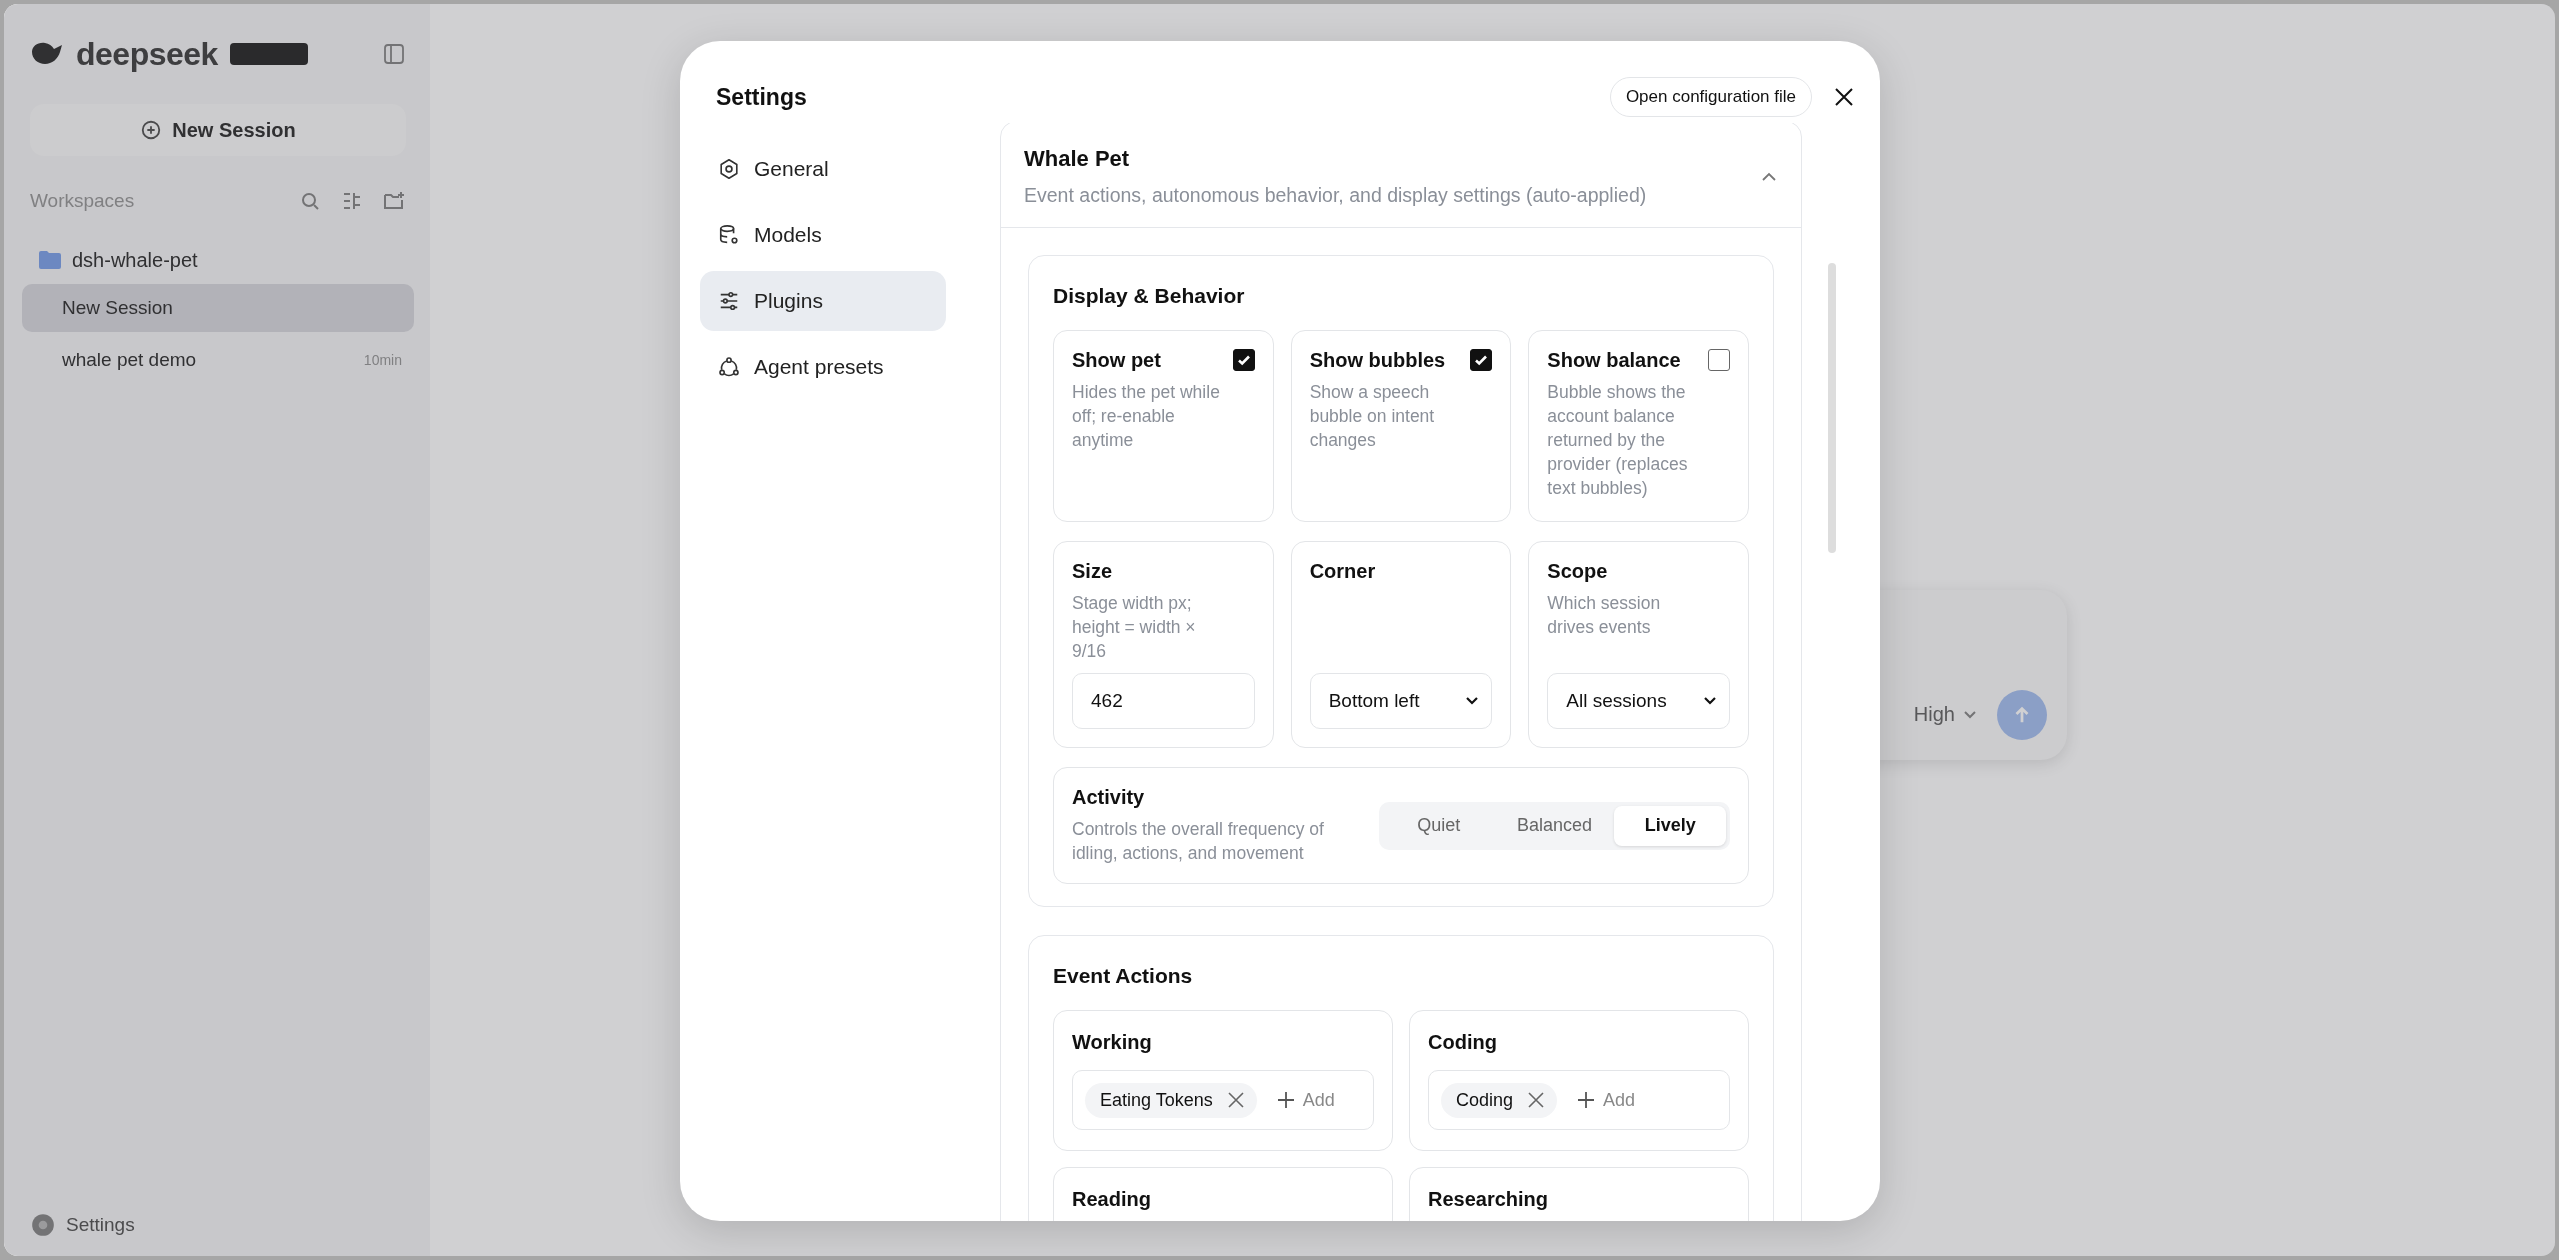  What do you see at coordinates (1077, 159) in the screenshot?
I see `plugin-title: Whale Pet` at bounding box center [1077, 159].